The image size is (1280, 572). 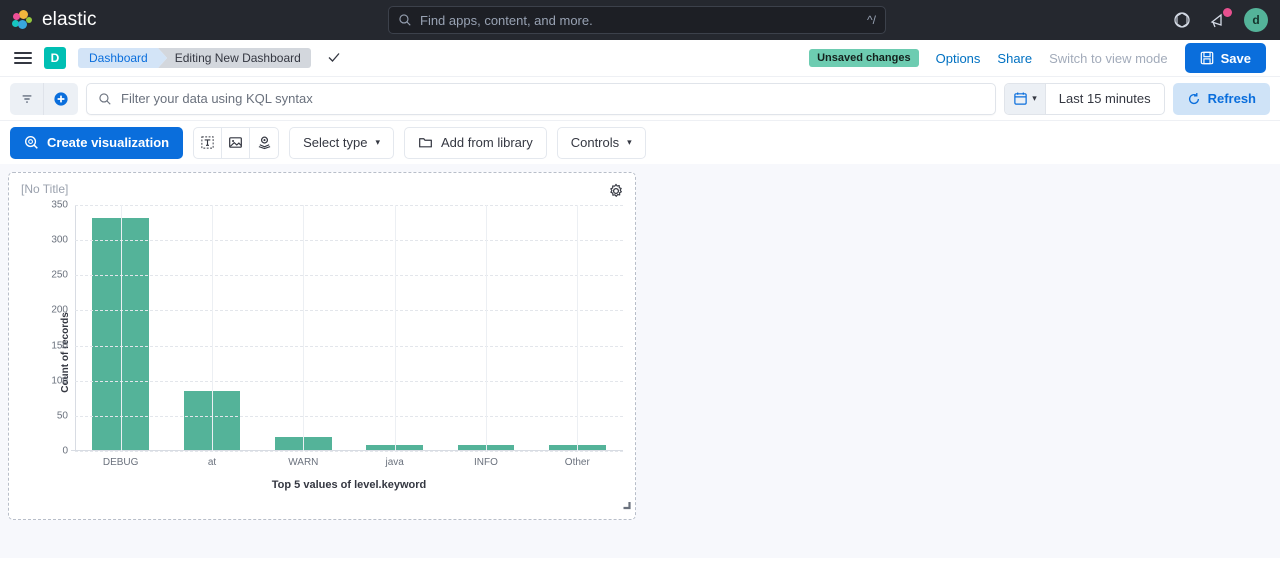 I want to click on map-panel-icon, so click(x=264, y=143).